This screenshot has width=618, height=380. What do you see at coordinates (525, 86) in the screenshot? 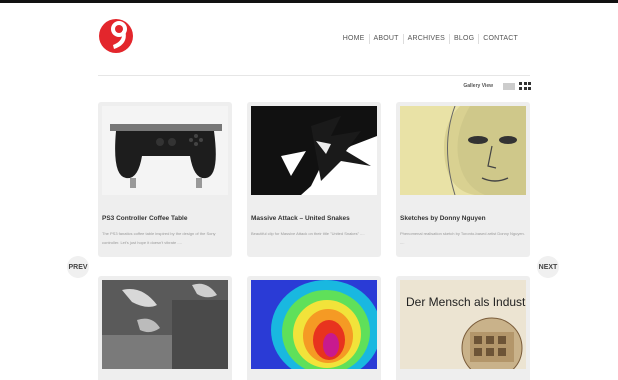
I see `grid-view-icon` at bounding box center [525, 86].